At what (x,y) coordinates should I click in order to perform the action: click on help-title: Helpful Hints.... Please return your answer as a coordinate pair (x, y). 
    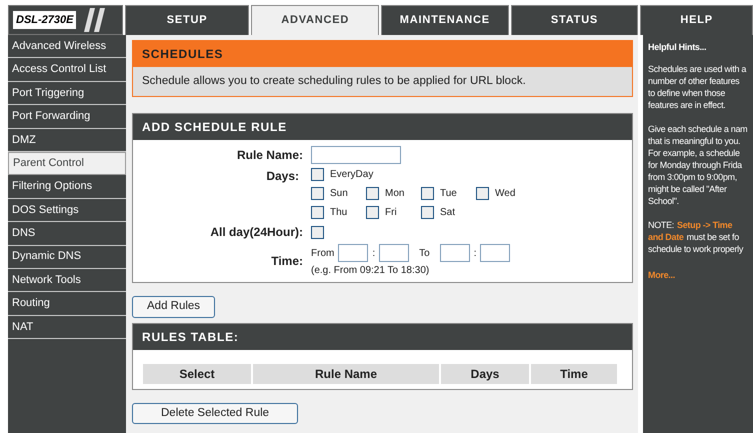
    Looking at the image, I should click on (678, 47).